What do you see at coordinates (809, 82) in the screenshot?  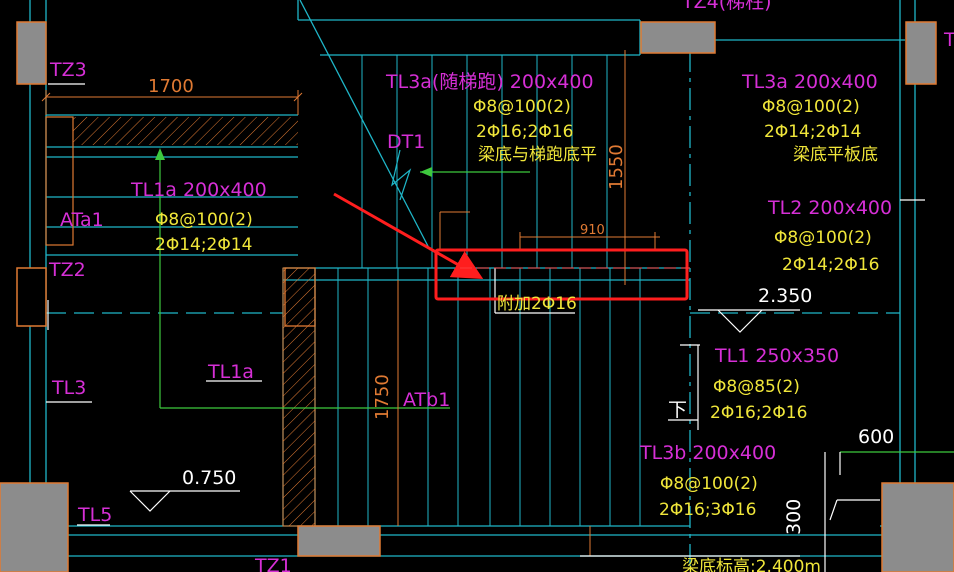 I see `tl3a-right-title: TL3a 200x400` at bounding box center [809, 82].